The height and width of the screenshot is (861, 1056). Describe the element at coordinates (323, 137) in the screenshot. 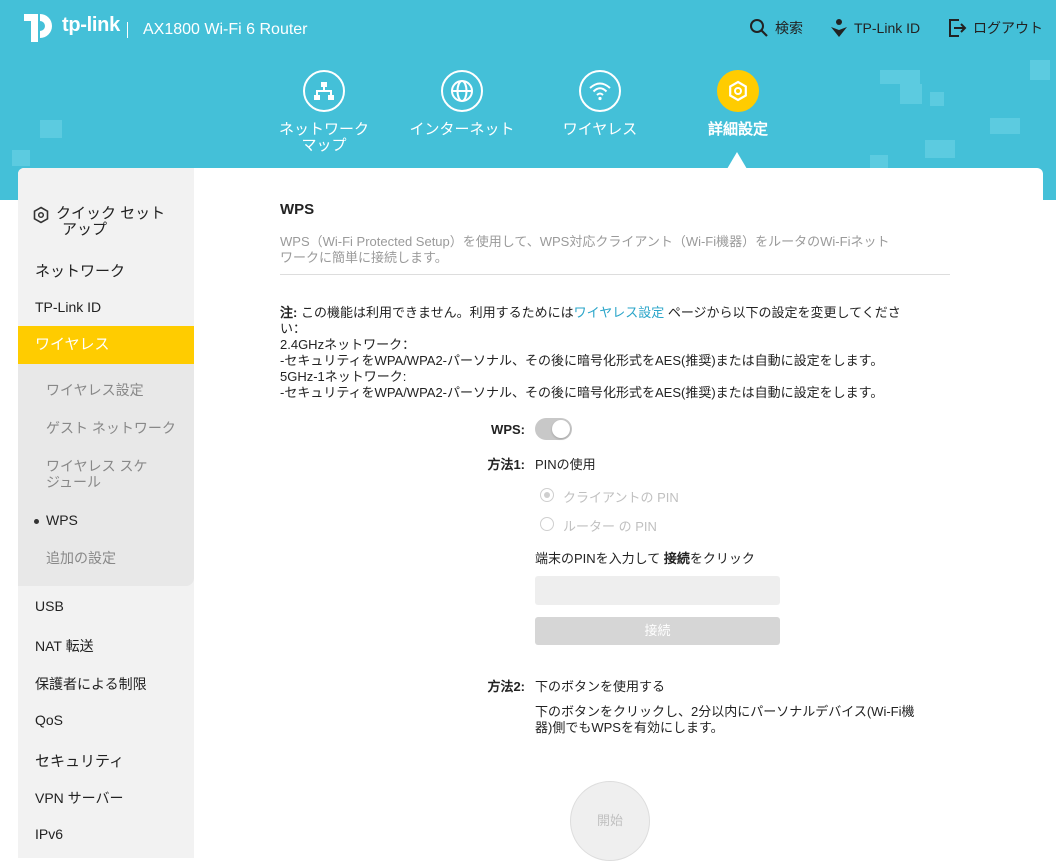

I see `nav-network-map-label: ネットワーク マップ` at that location.